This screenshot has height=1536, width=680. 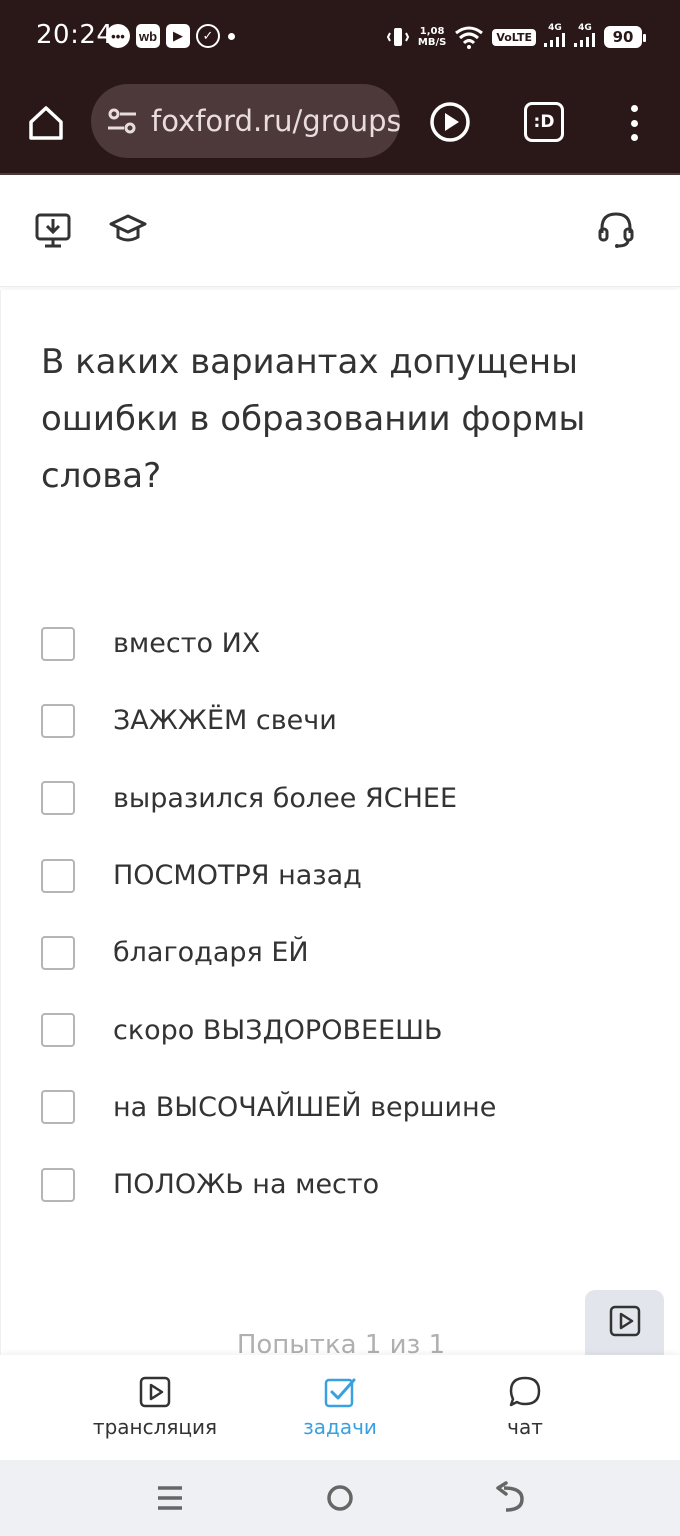 I want to click on answer-option: на ВЫСОЧАЙШЕЙ вершине, so click(x=268, y=1107).